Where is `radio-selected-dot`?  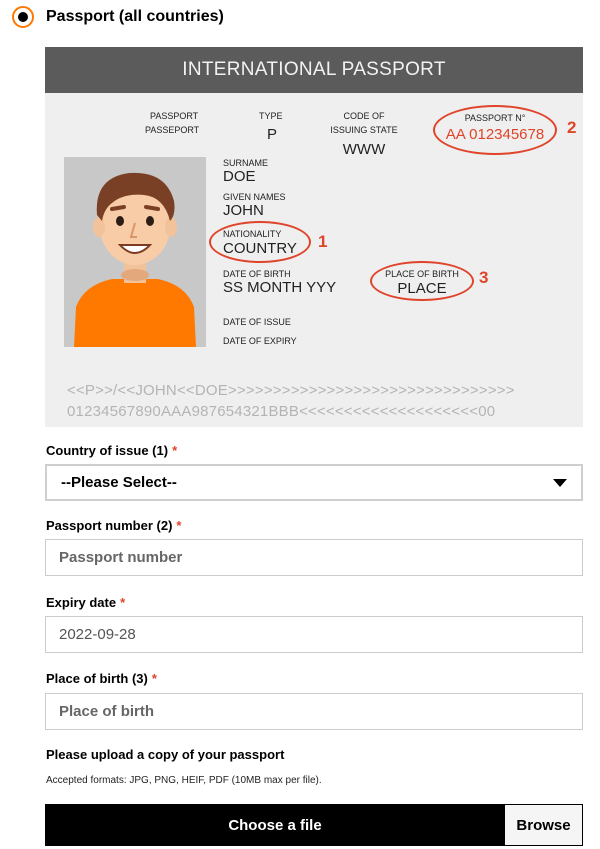
radio-selected-dot is located at coordinates (23, 17).